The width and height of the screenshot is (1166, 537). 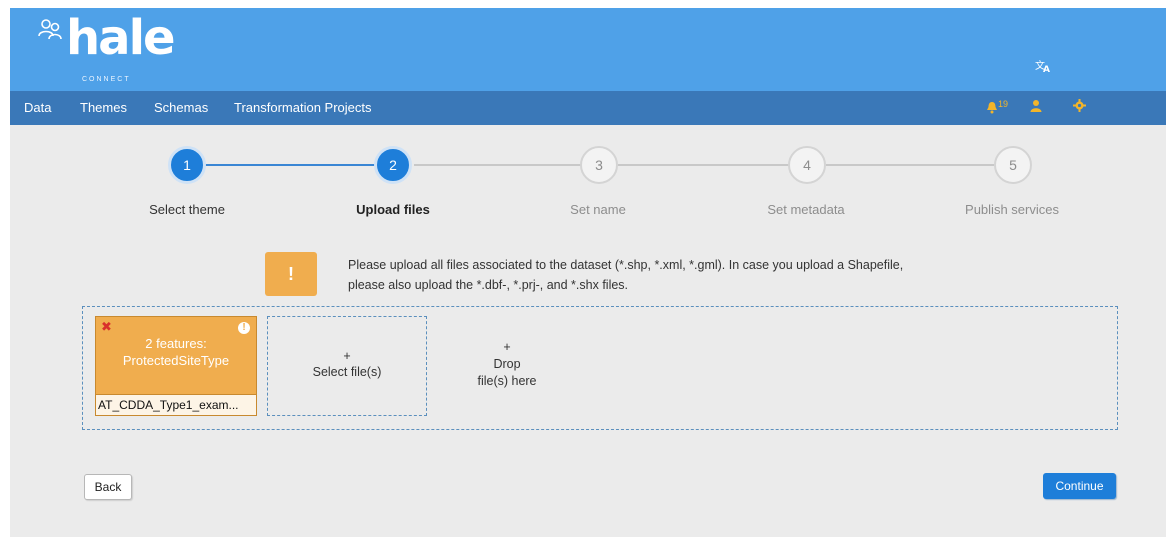 What do you see at coordinates (599, 165) in the screenshot?
I see `step-3-circle: 3` at bounding box center [599, 165].